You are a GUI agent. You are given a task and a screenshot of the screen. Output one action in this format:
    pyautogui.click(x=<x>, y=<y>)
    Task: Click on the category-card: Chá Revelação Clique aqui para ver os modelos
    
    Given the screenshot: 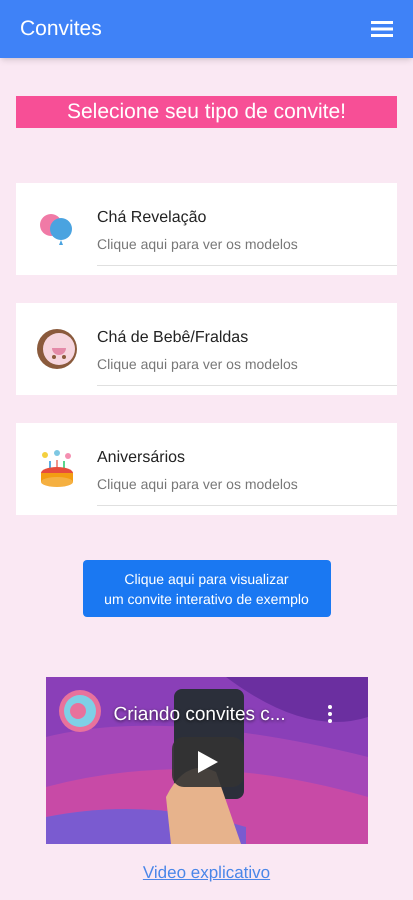 What is the action you would take?
    pyautogui.click(x=206, y=229)
    